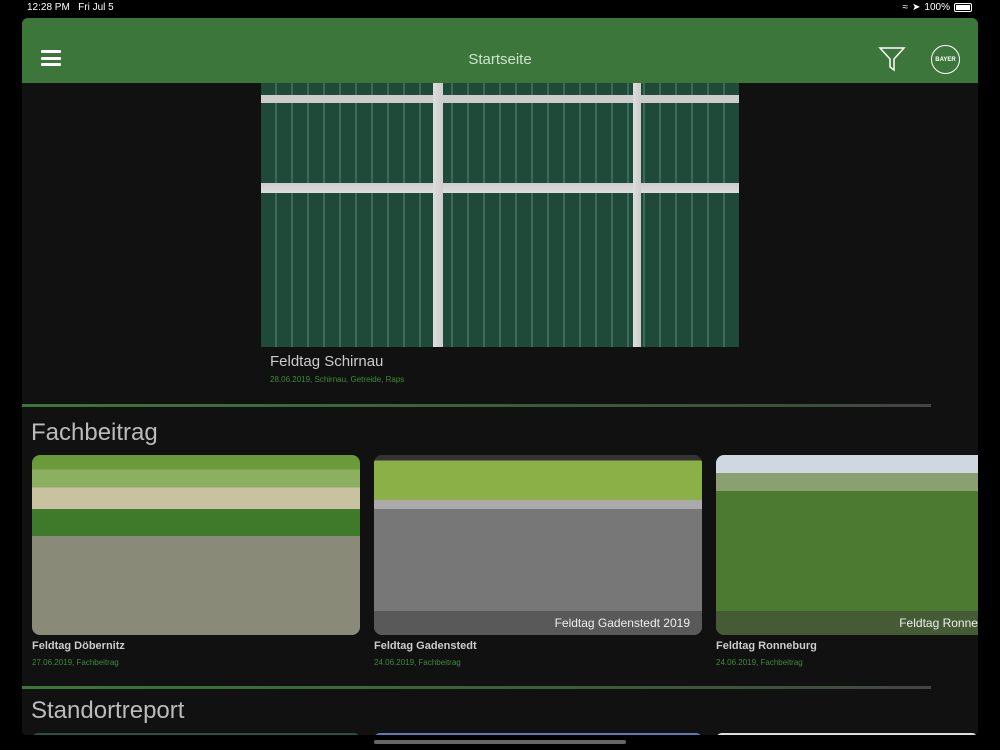 Image resolution: width=1000 pixels, height=750 pixels. Describe the element at coordinates (905, 7) in the screenshot. I see `wifi-icon: ≈` at that location.